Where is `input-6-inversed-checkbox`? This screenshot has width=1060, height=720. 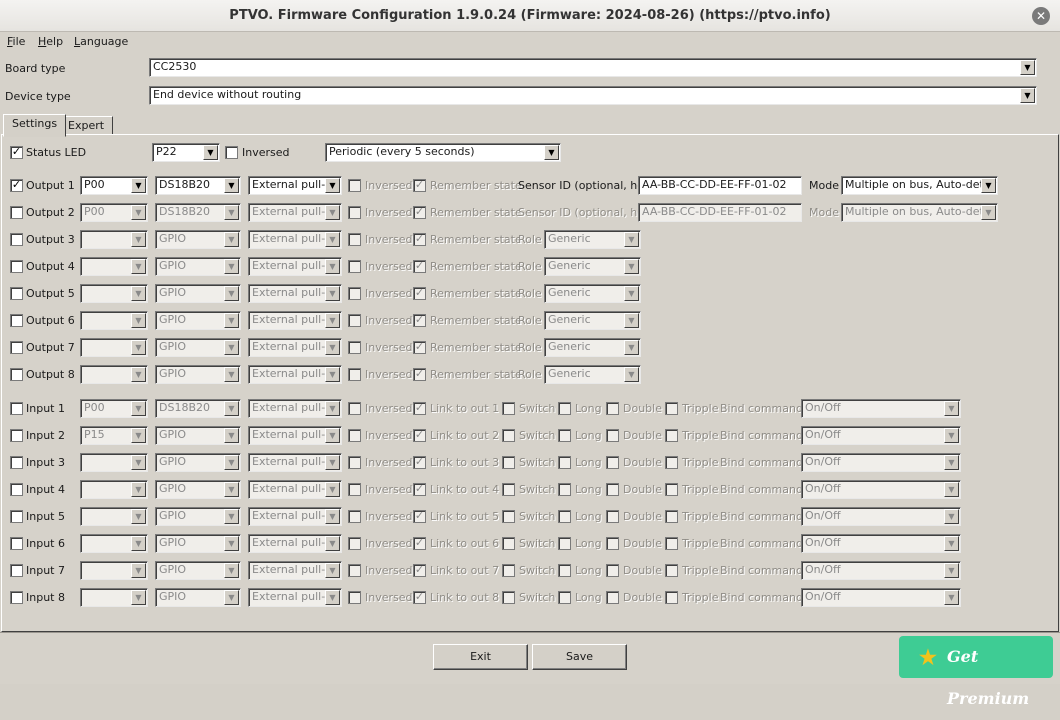 input-6-inversed-checkbox is located at coordinates (354, 543).